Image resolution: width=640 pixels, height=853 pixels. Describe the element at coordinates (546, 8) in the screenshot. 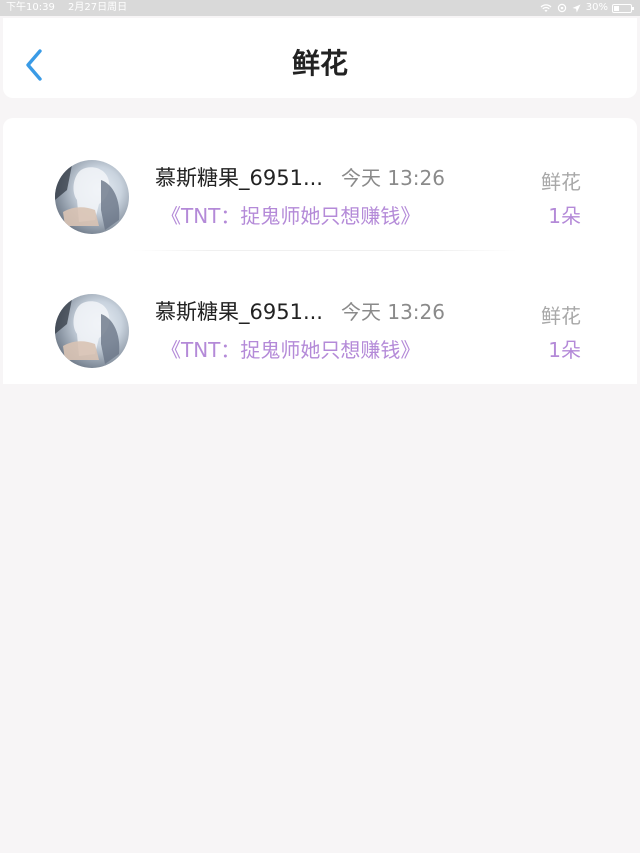

I see `wifi-icon` at that location.